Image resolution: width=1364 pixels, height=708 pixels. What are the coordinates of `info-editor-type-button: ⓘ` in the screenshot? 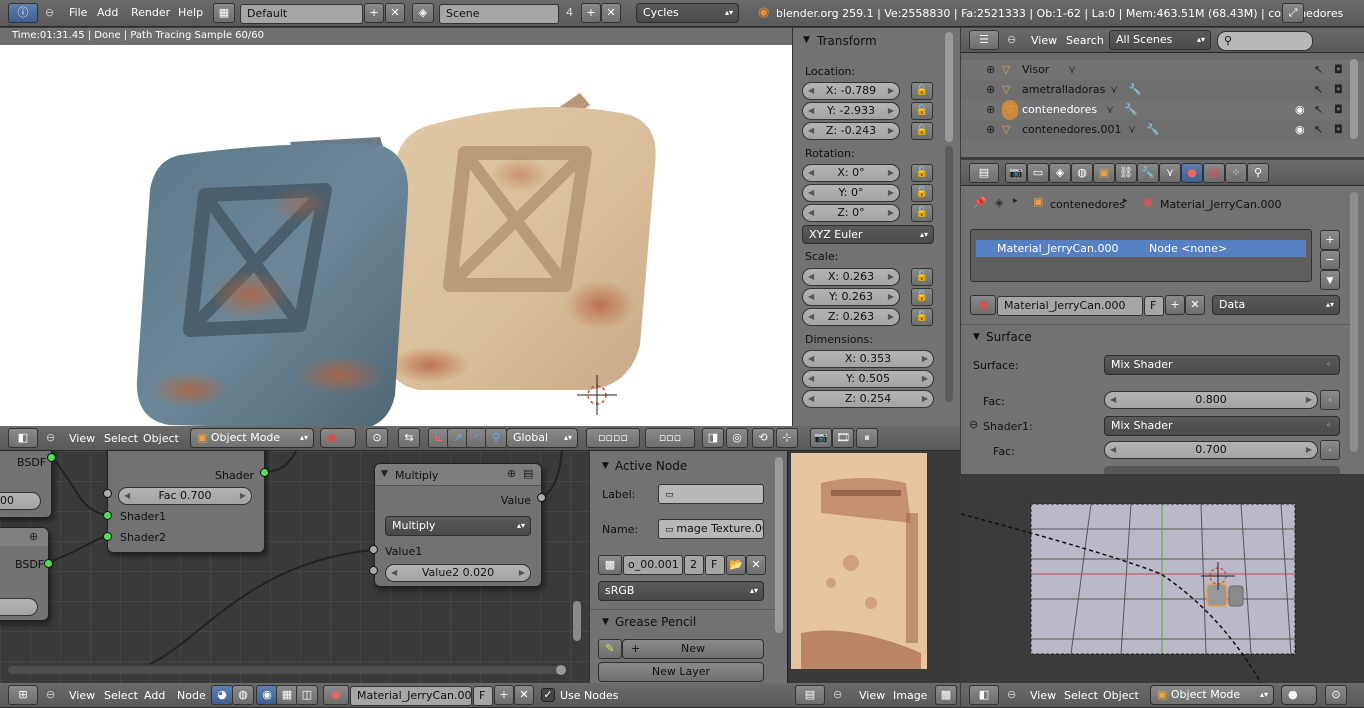 It's located at (23, 13).